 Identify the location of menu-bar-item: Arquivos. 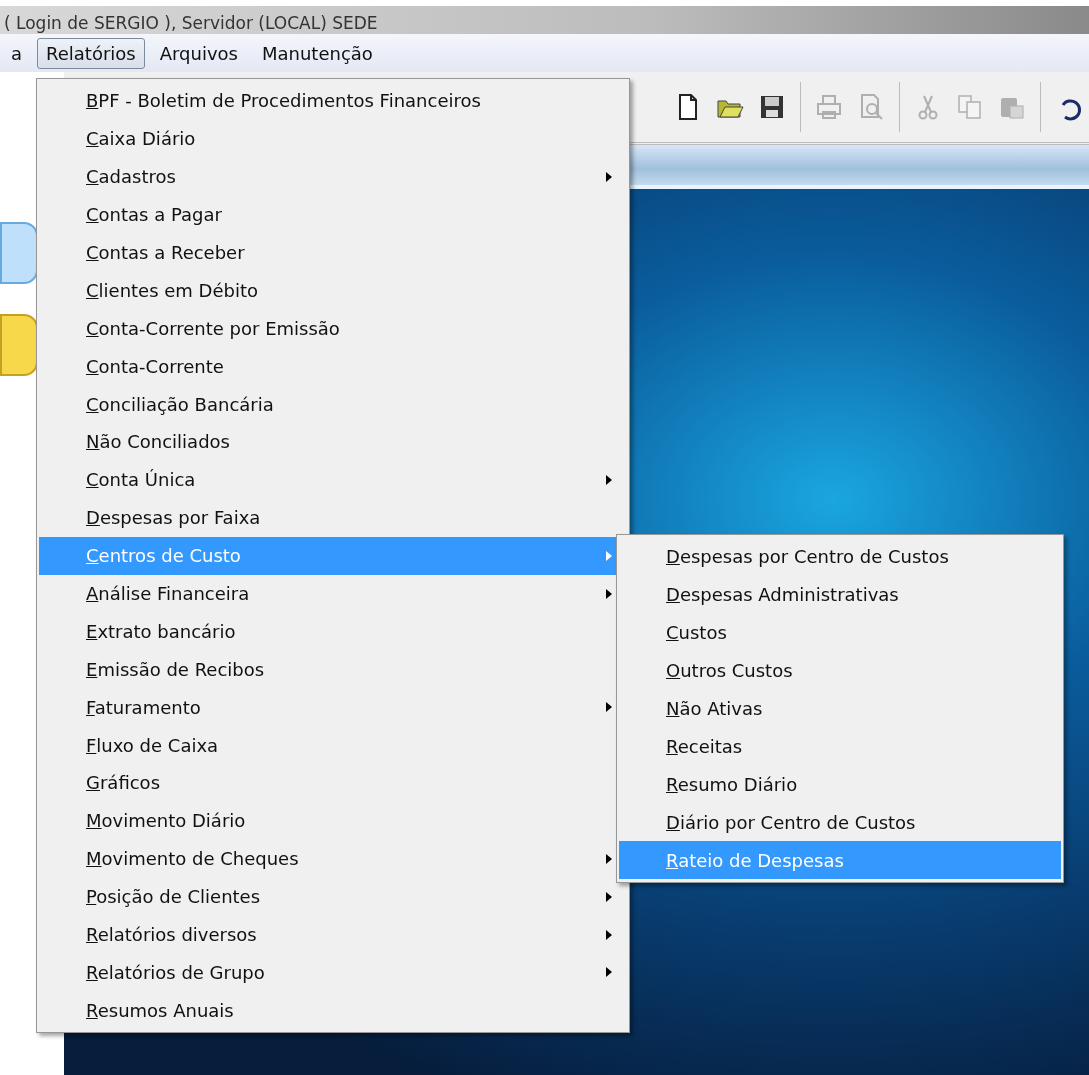
(198, 53).